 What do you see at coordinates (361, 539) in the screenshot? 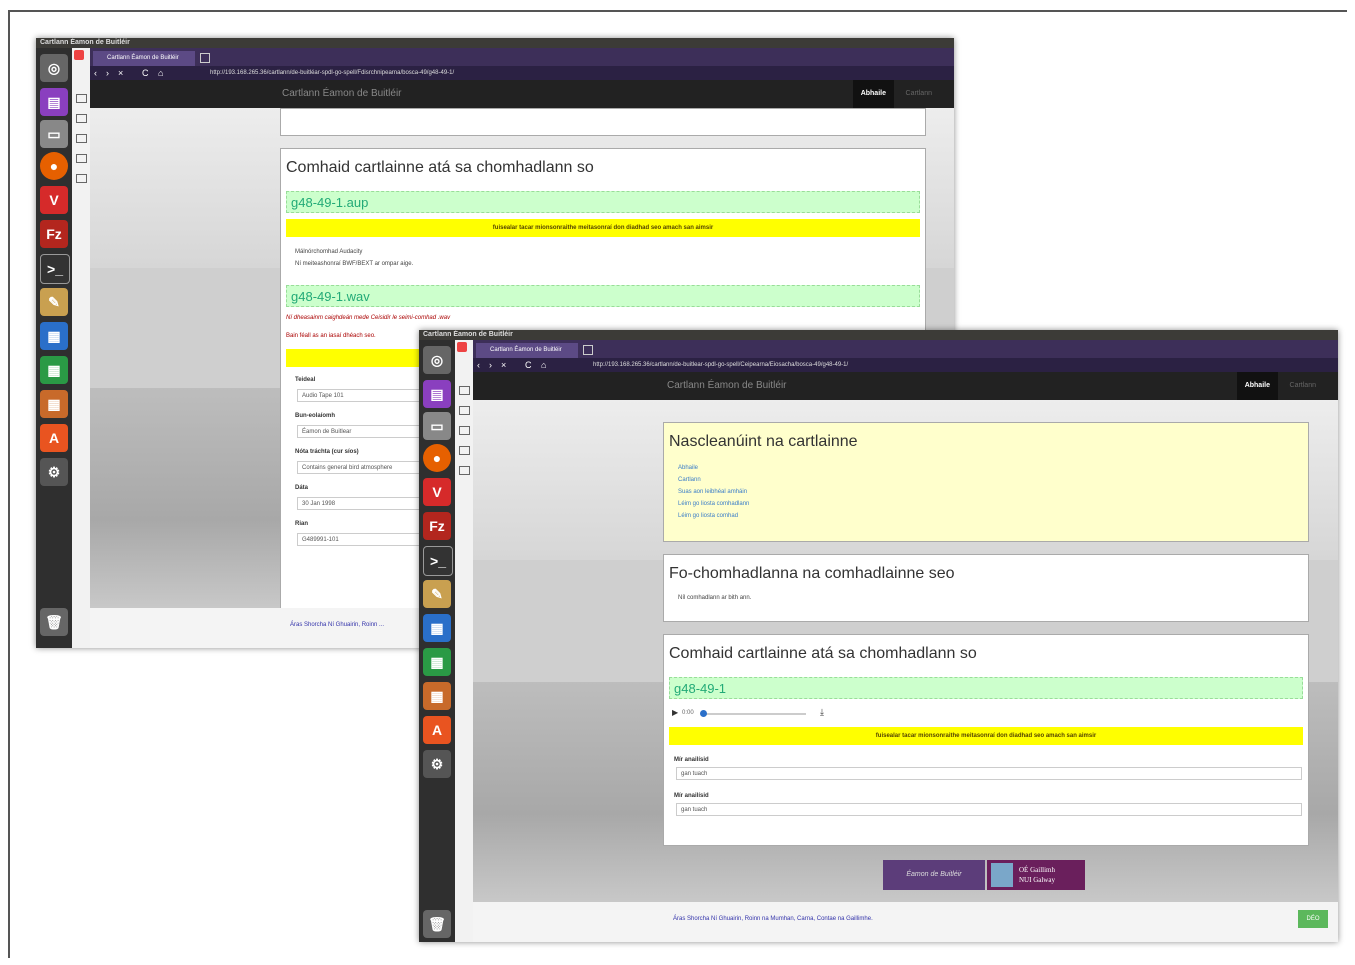
I see `field-input: G489991-101` at bounding box center [361, 539].